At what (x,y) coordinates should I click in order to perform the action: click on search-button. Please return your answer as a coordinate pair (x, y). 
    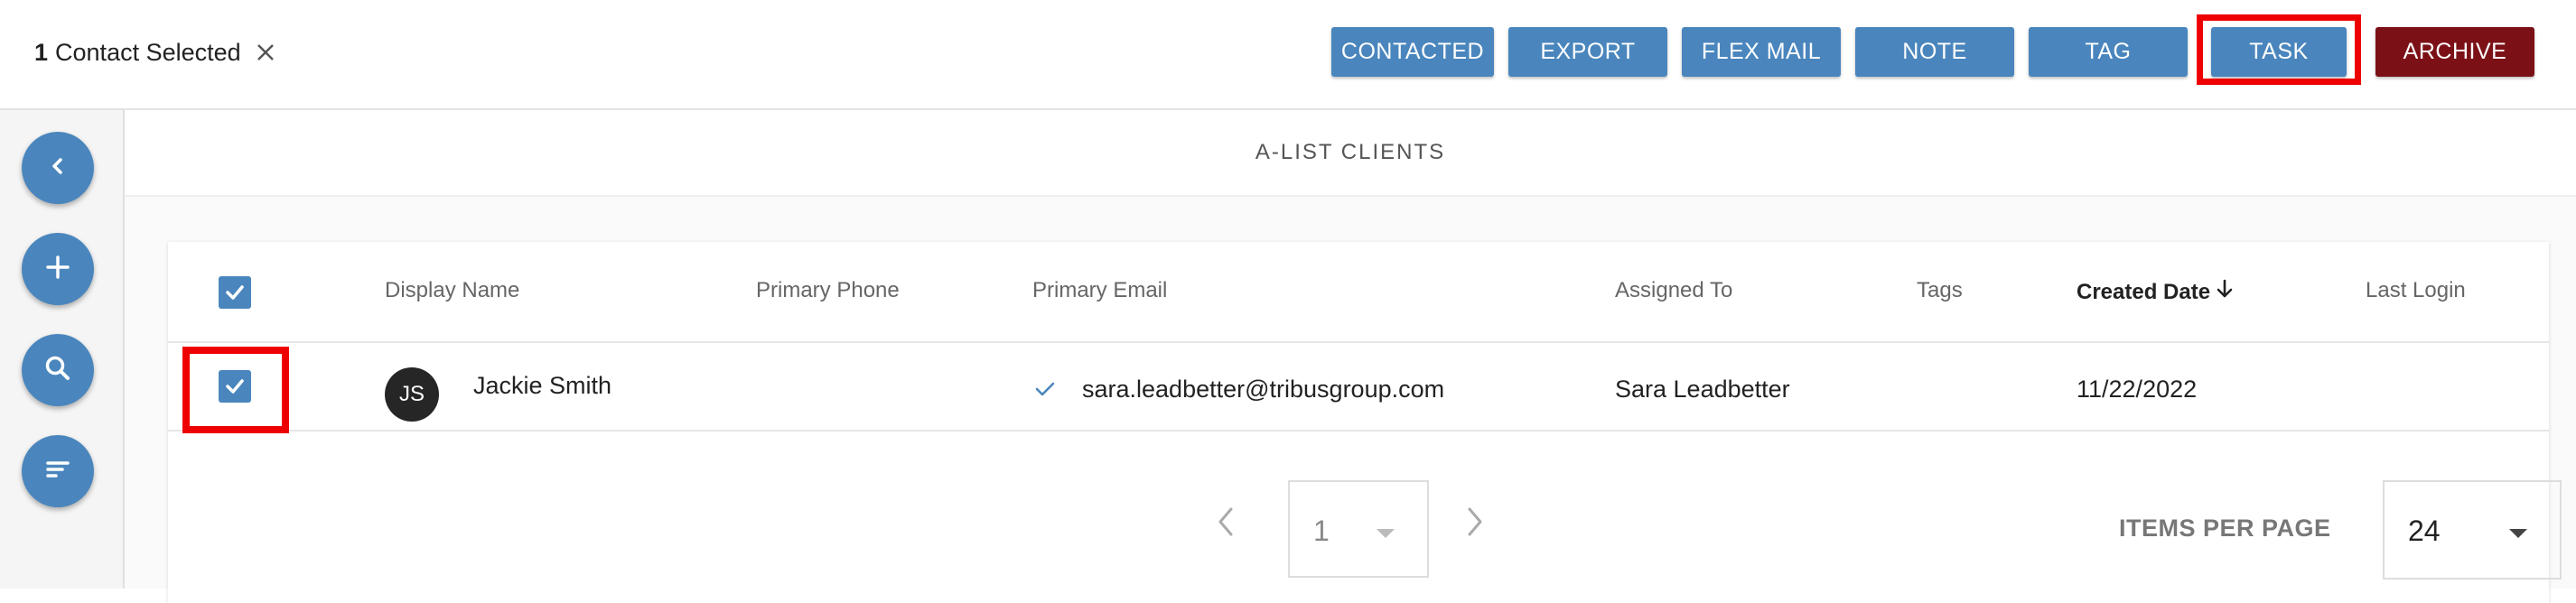
    Looking at the image, I should click on (58, 370).